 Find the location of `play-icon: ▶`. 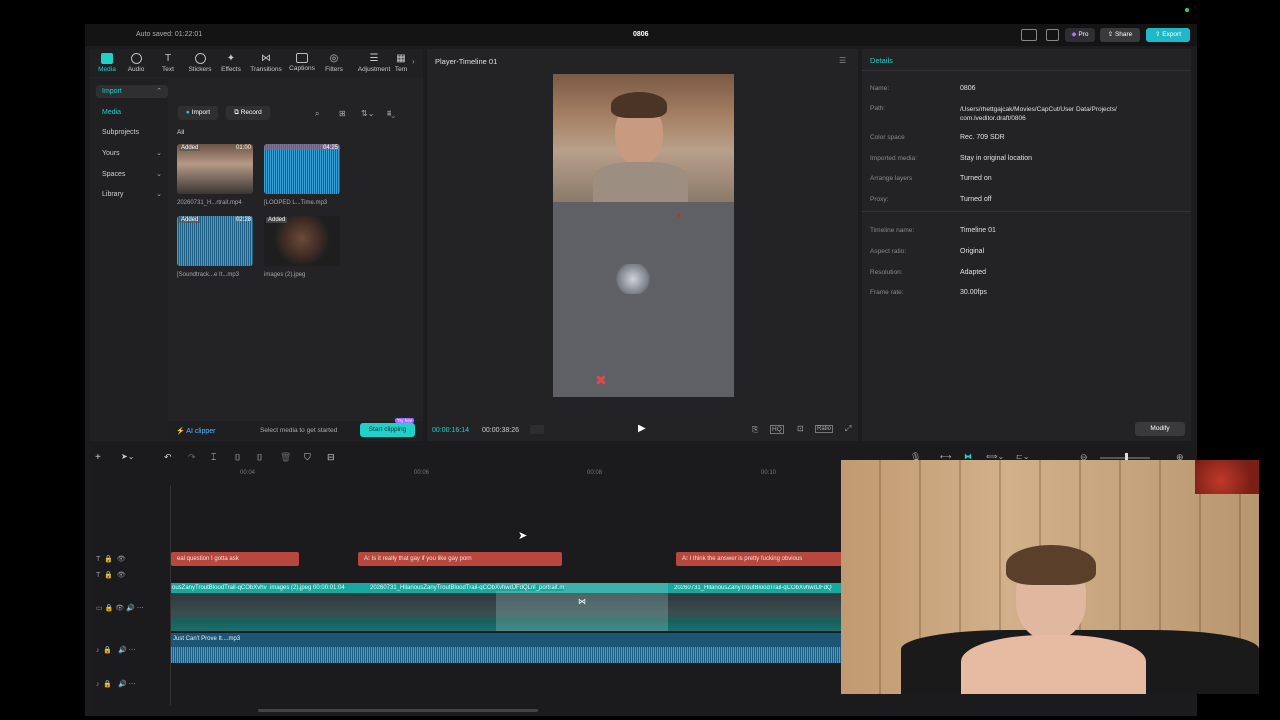

play-icon: ▶ is located at coordinates (642, 428).